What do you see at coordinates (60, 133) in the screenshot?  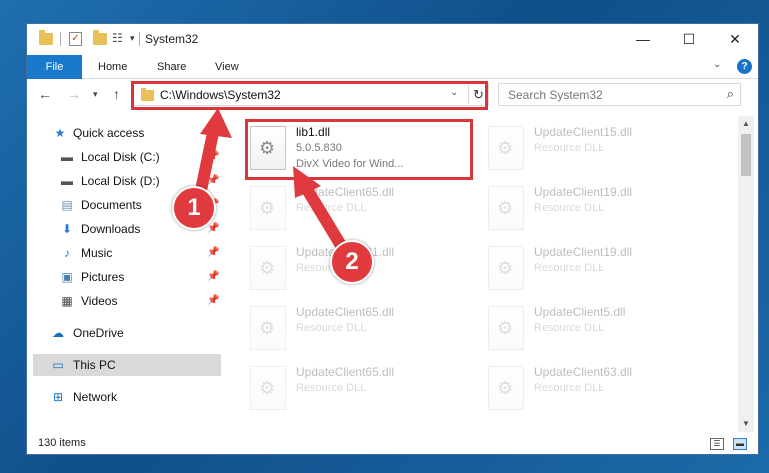 I see `star-icon: ★` at bounding box center [60, 133].